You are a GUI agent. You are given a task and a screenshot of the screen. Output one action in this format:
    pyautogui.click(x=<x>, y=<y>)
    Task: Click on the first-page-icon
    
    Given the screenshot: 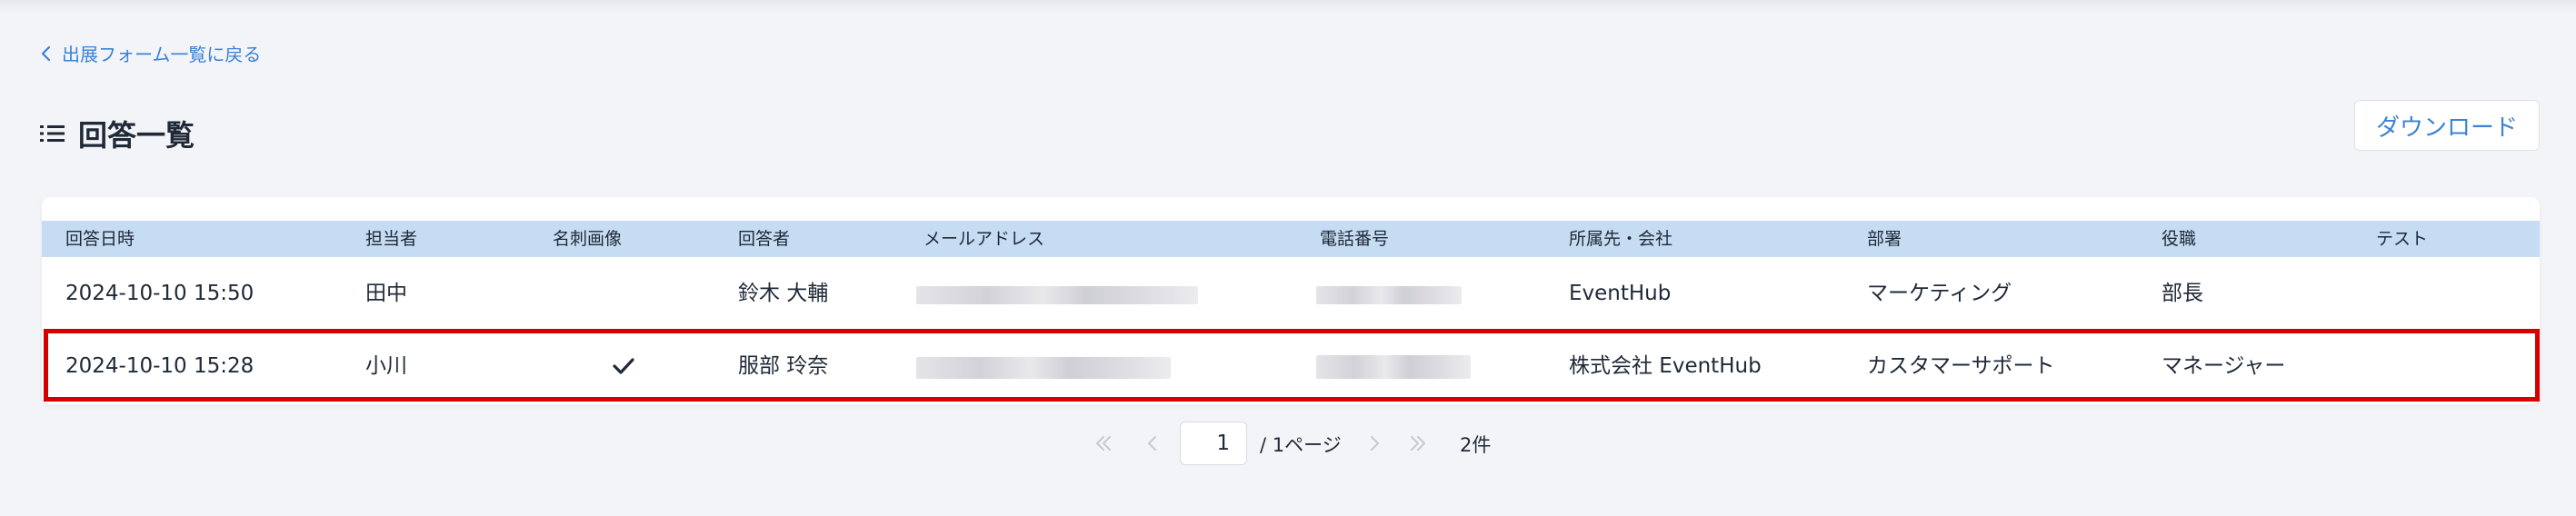 What is the action you would take?
    pyautogui.click(x=1103, y=443)
    